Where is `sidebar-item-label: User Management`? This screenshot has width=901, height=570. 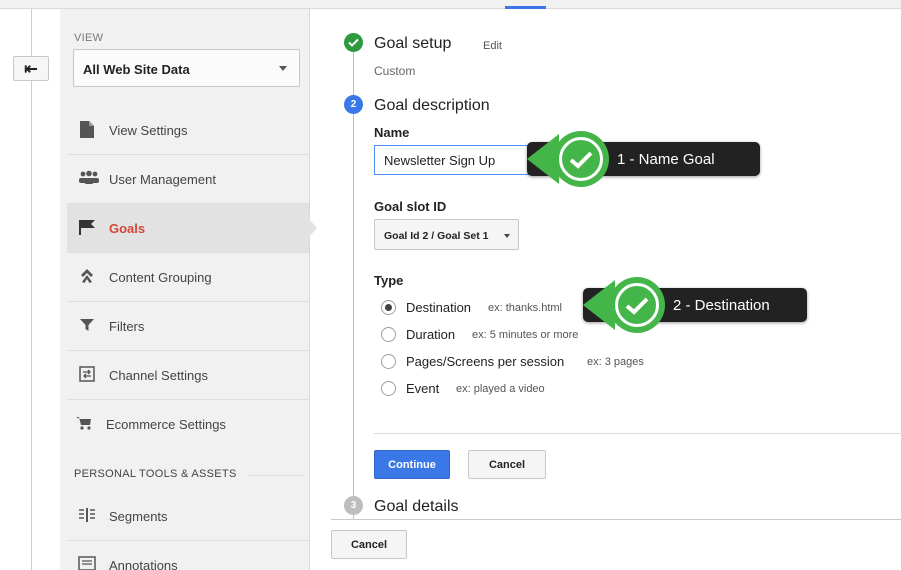 sidebar-item-label: User Management is located at coordinates (162, 179).